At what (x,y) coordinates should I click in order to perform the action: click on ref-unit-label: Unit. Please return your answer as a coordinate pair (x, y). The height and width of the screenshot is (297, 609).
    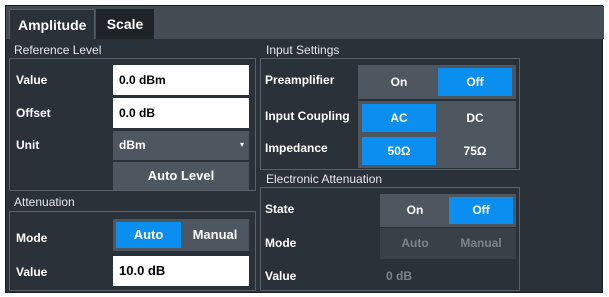
    Looking at the image, I should click on (28, 145).